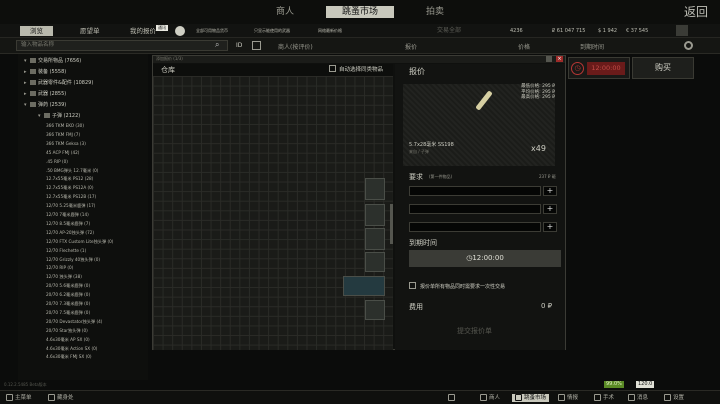 This screenshot has width=720, height=404. I want to click on usd-balance: $ 1 942, so click(608, 31).